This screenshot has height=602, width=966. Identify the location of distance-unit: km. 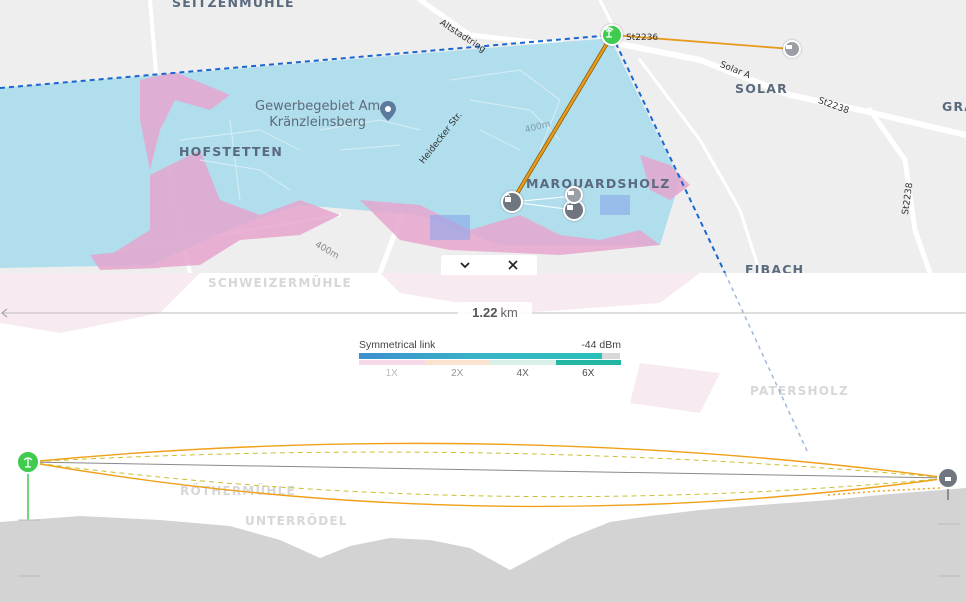
(509, 312).